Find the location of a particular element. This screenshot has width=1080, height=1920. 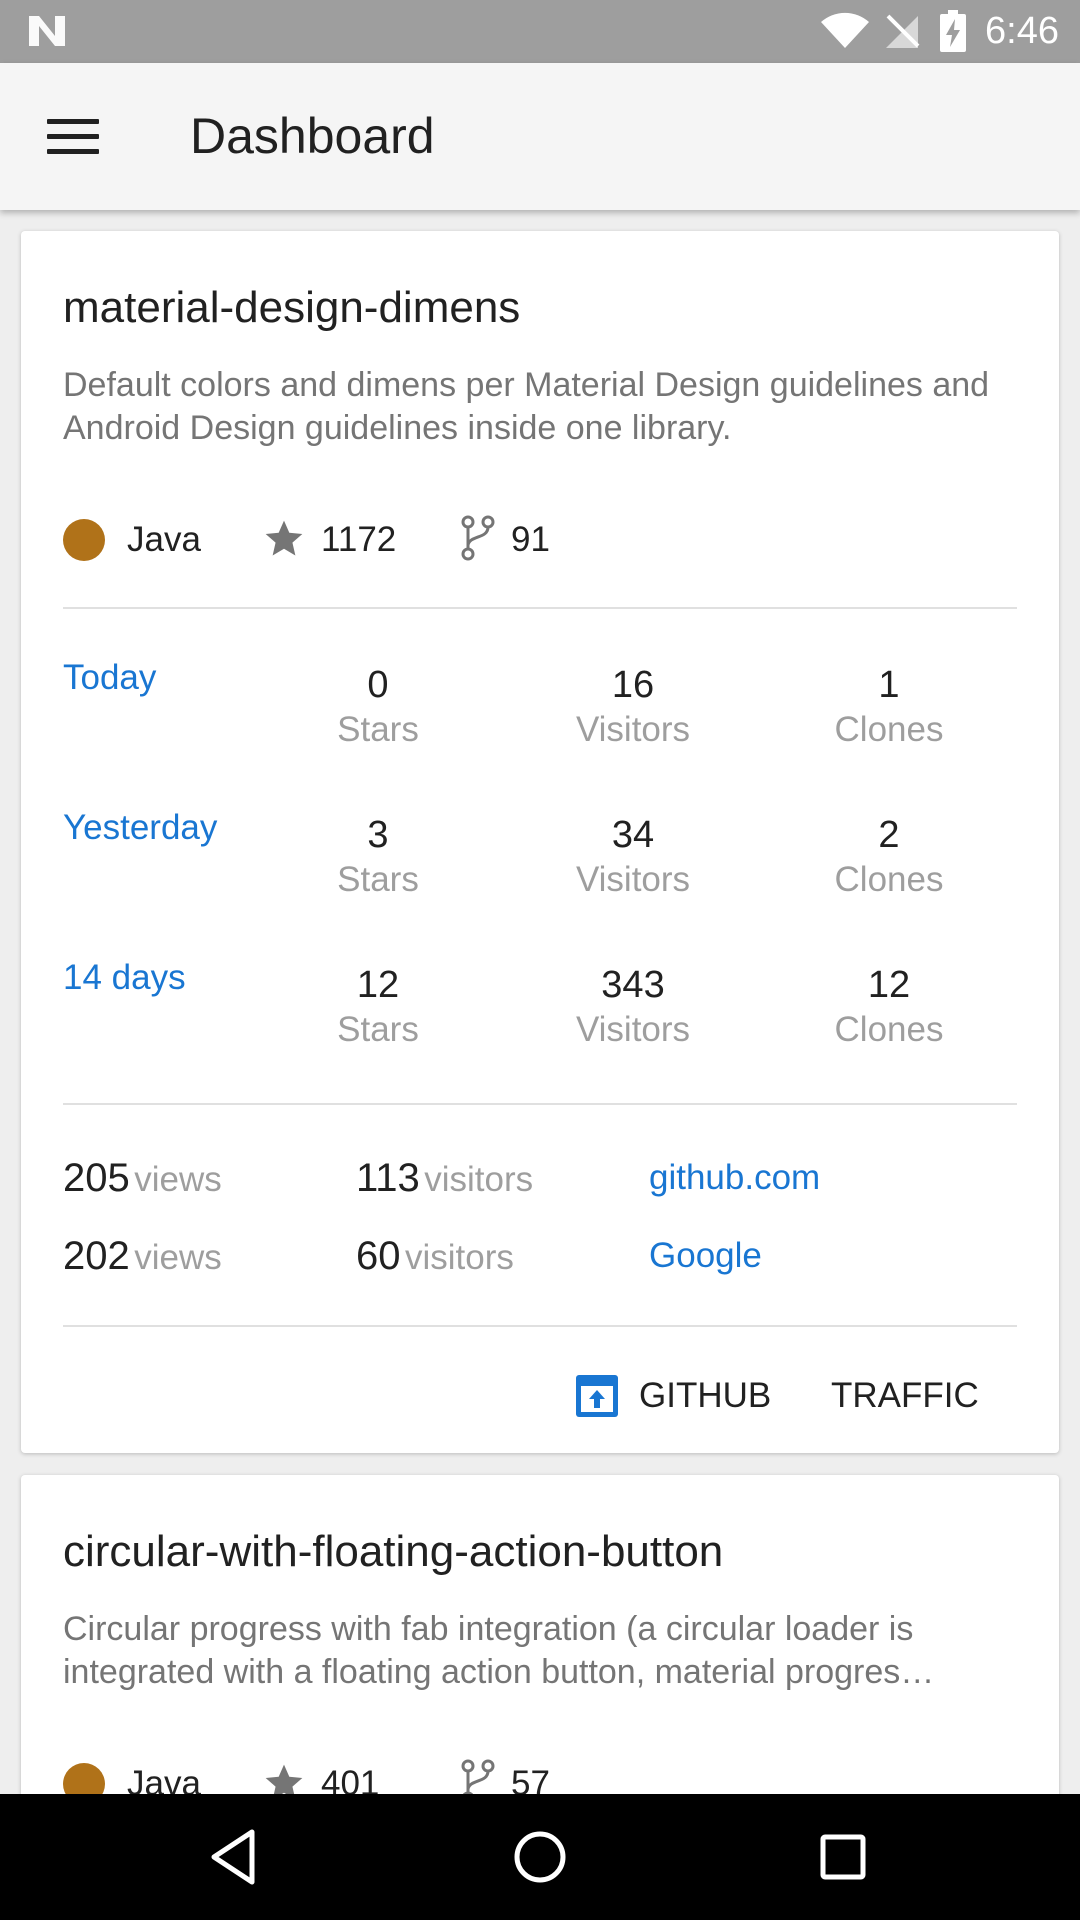

repo-name: circular-with-floating-action-button is located at coordinates (393, 1551).